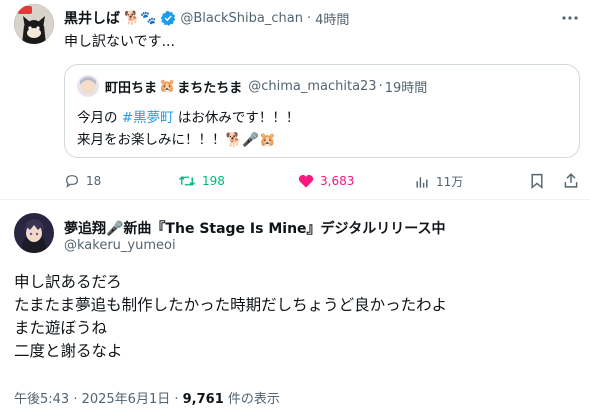  What do you see at coordinates (99, 118) in the screenshot?
I see `quote-line1-pre: 今月の` at bounding box center [99, 118].